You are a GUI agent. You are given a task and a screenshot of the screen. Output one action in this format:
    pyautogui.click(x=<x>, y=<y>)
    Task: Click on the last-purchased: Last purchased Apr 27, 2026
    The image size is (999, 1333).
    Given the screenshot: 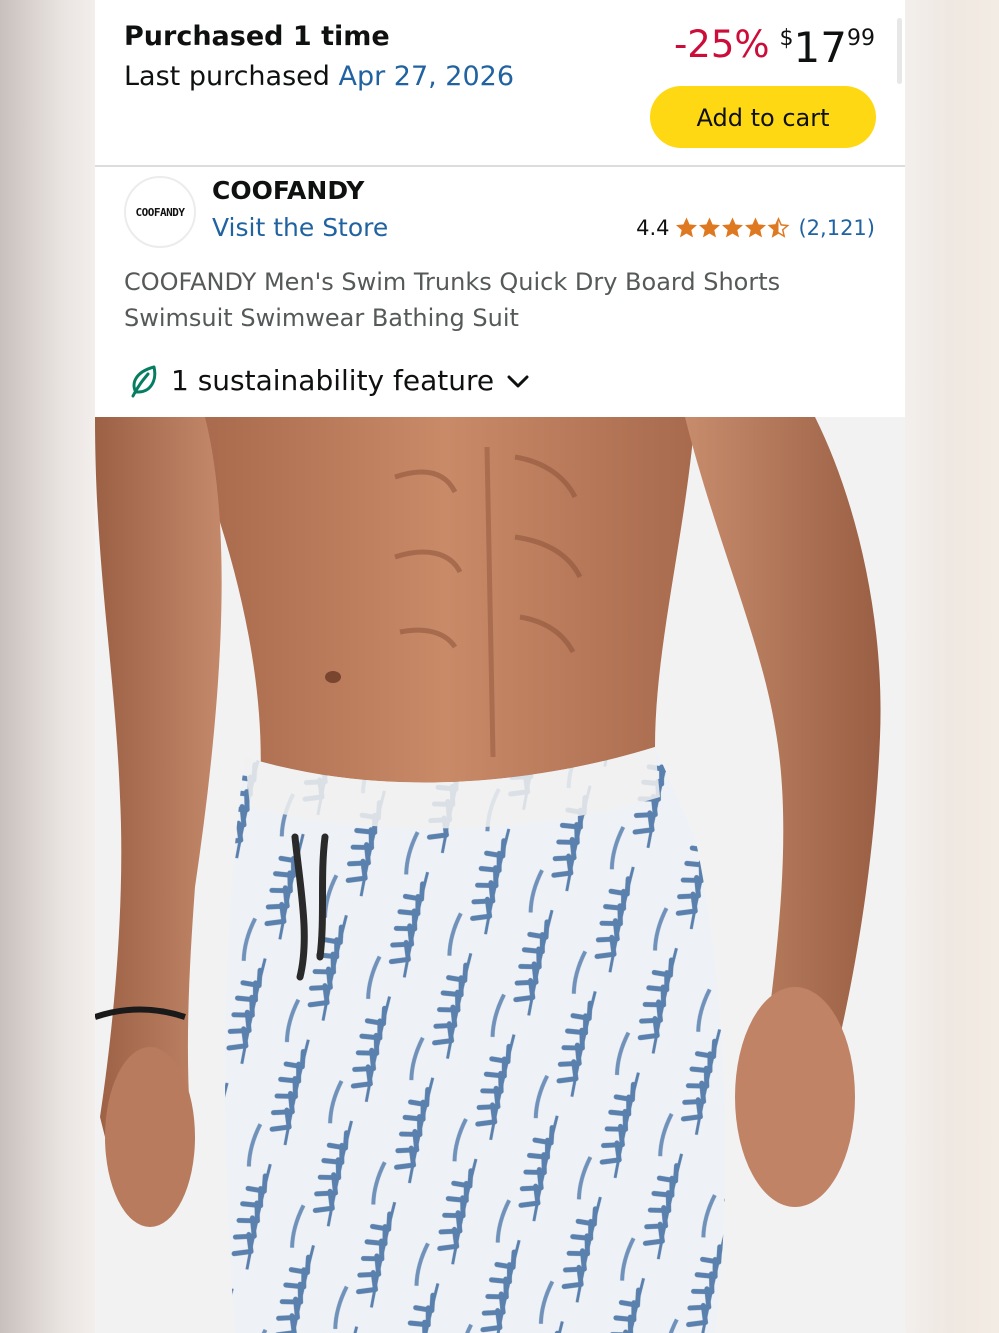 What is the action you would take?
    pyautogui.click(x=319, y=77)
    